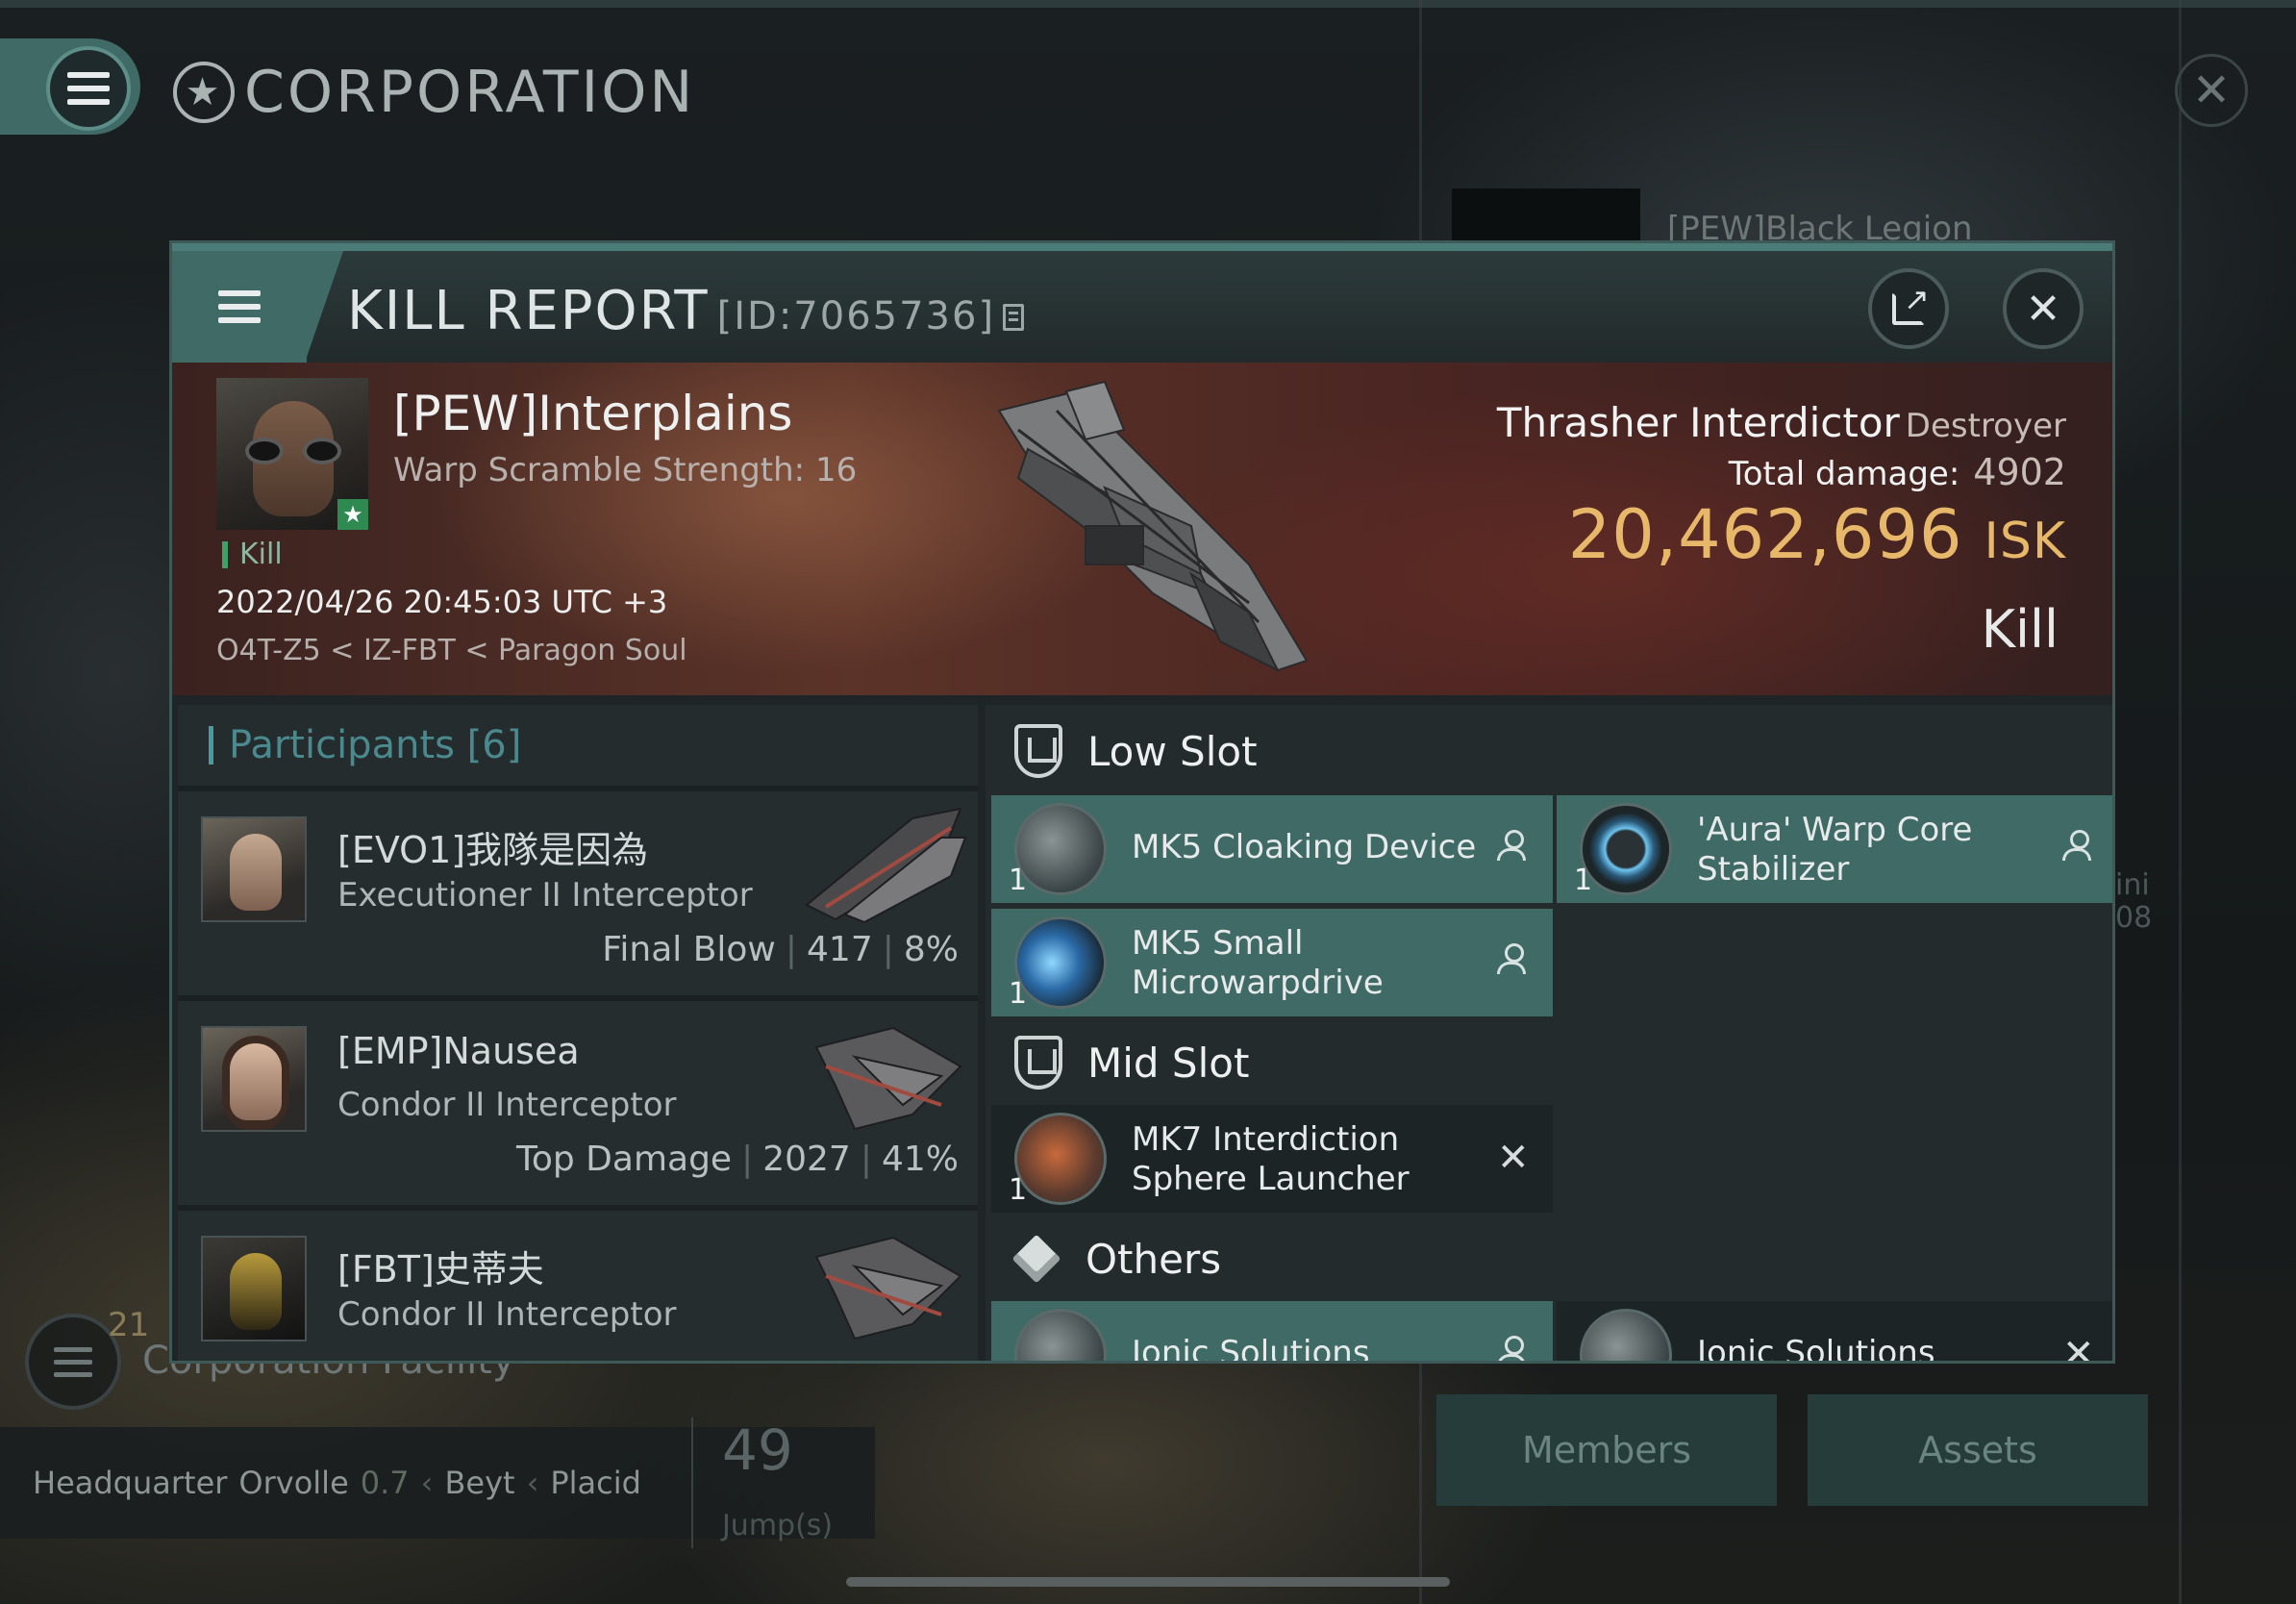 This screenshot has height=1604, width=2296. I want to click on participant-name: [FBT]史蒂夫, so click(440, 1269).